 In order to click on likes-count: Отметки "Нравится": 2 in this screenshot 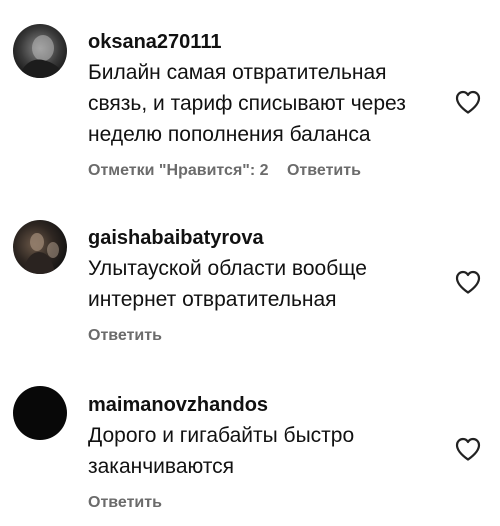, I will do `click(178, 170)`.